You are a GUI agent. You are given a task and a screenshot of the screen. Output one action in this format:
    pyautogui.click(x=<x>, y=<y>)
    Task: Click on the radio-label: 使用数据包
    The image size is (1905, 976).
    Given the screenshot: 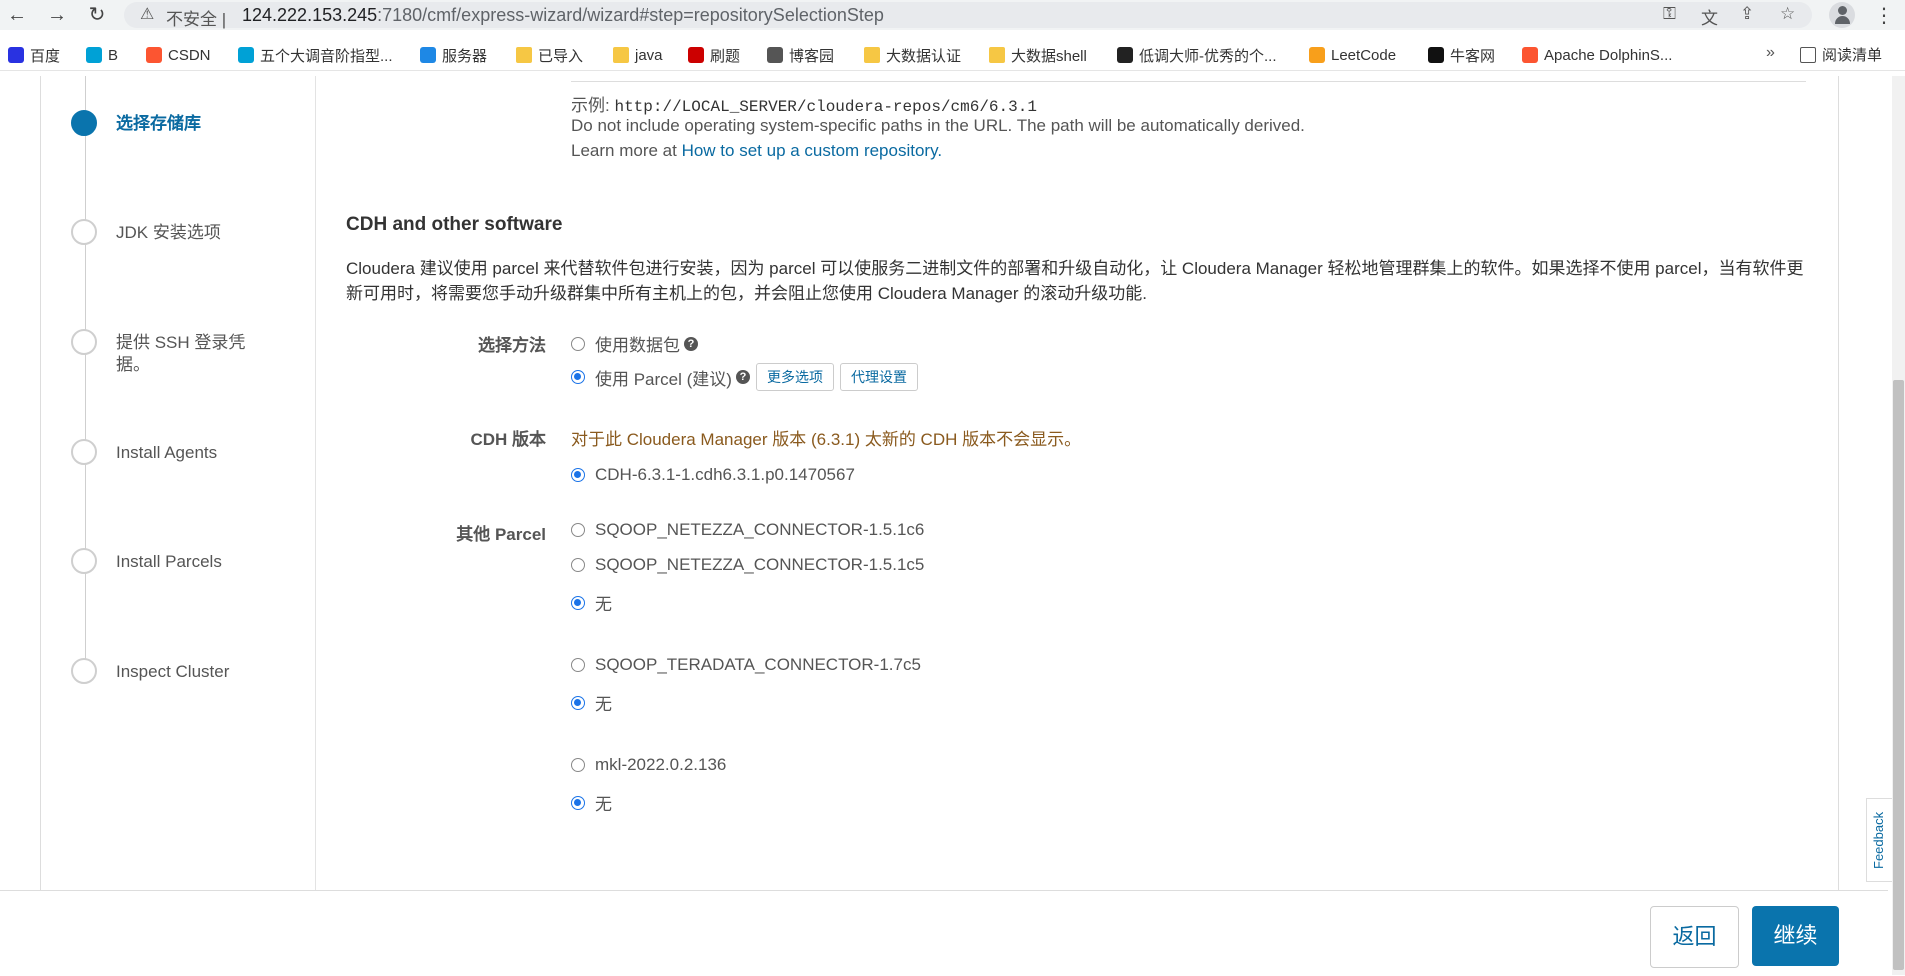 What is the action you would take?
    pyautogui.click(x=637, y=345)
    